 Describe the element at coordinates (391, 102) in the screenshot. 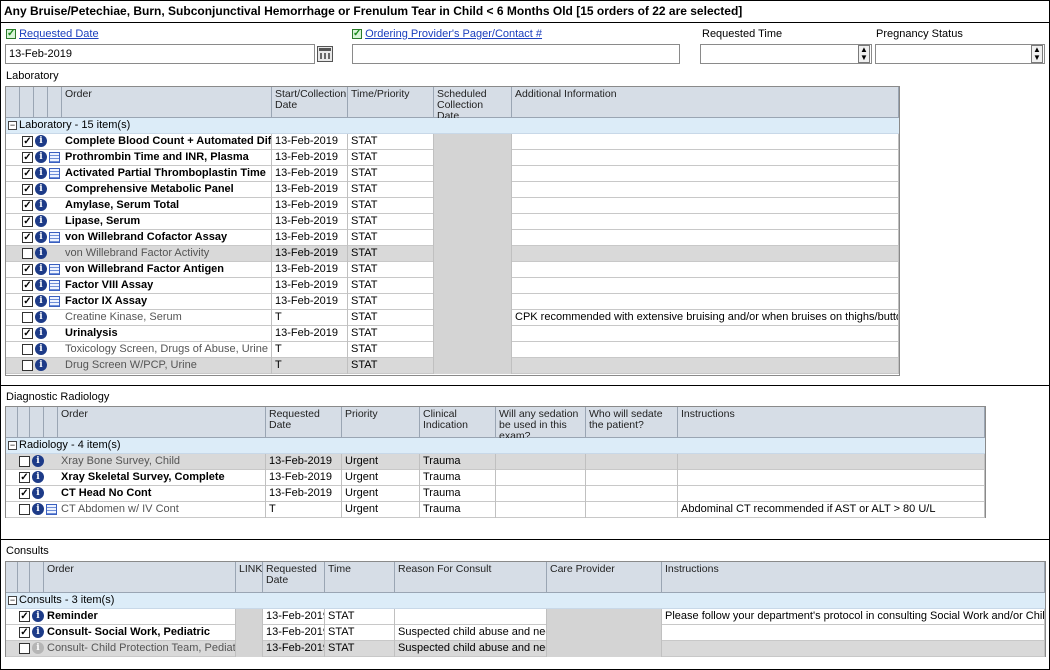

I see `column-header: Time/Priority` at that location.